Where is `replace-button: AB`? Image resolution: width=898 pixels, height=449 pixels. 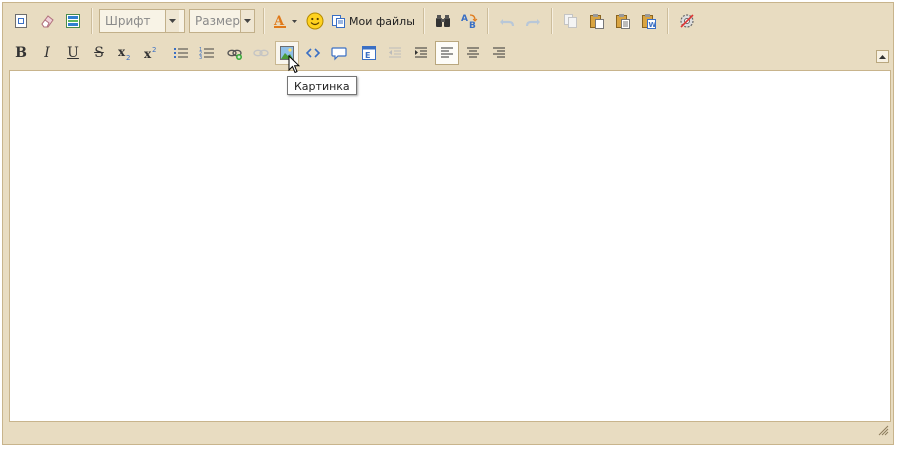 replace-button: AB is located at coordinates (469, 21).